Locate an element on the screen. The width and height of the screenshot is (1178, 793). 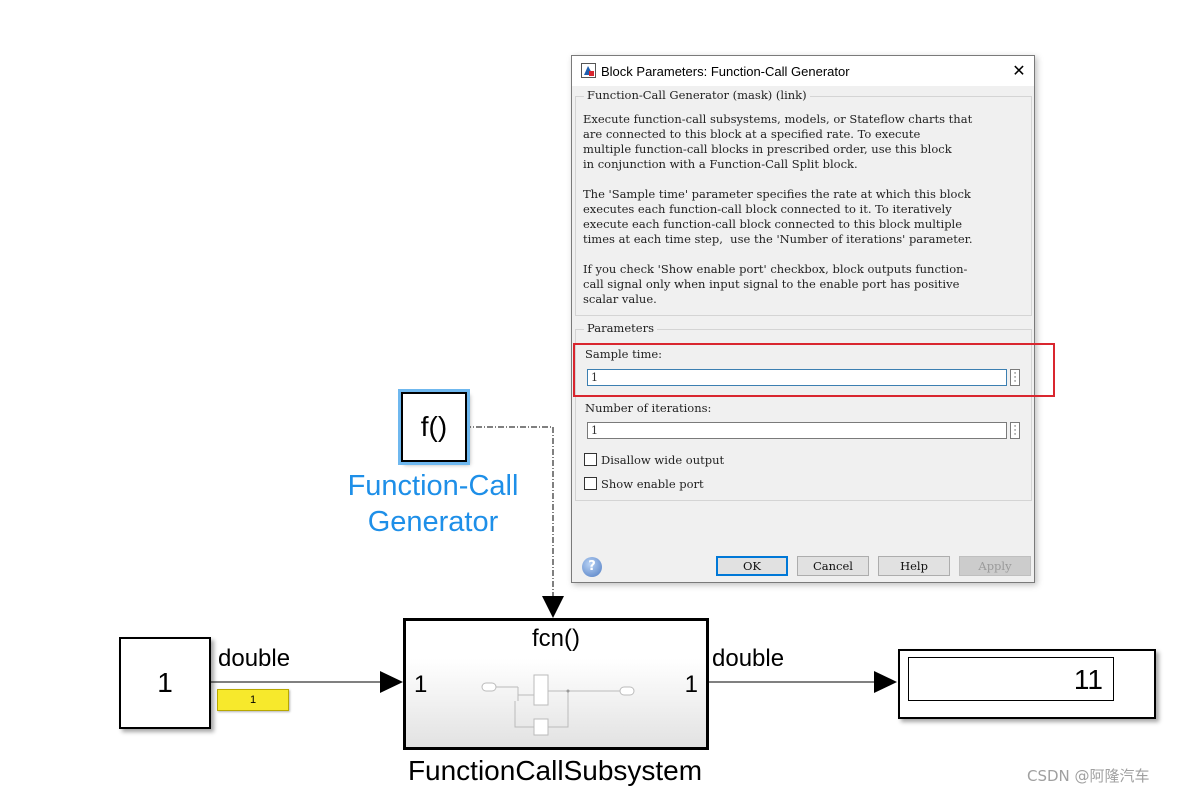
constant-block: 1 is located at coordinates (165, 683).